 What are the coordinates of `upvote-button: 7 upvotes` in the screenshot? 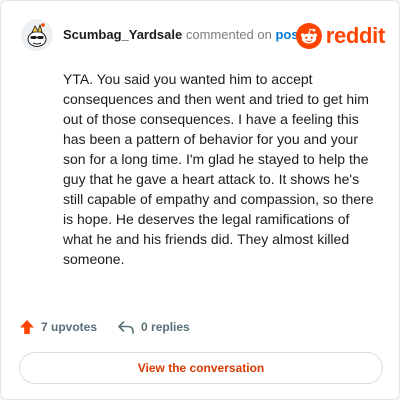 It's located at (58, 327).